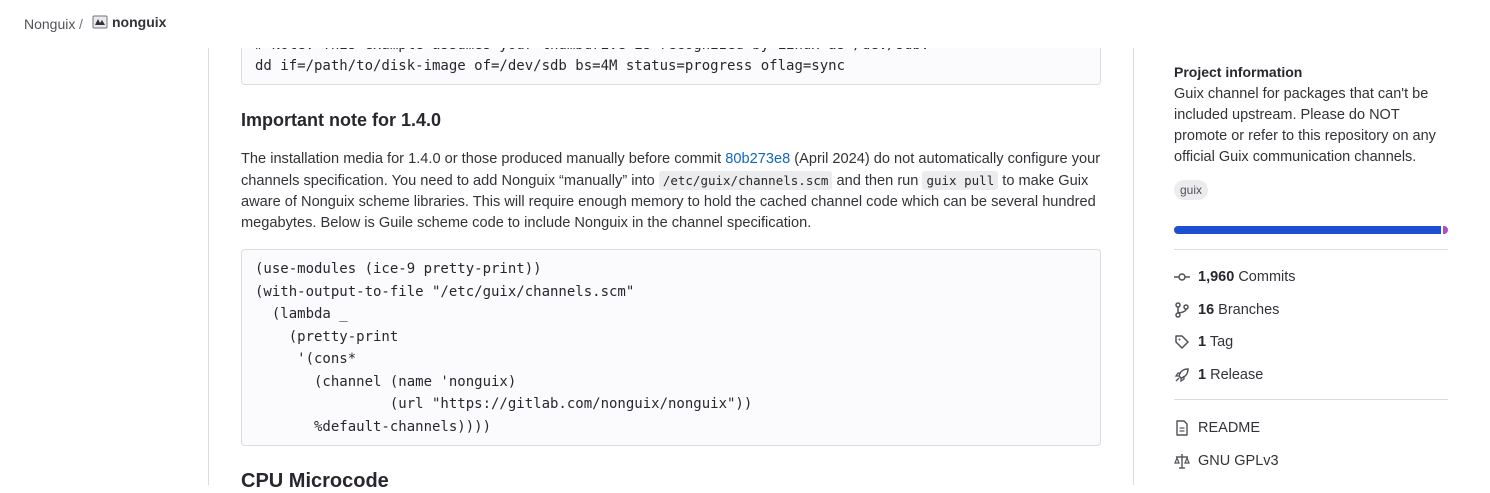  Describe the element at coordinates (1237, 375) in the screenshot. I see `releases-label: Release` at that location.